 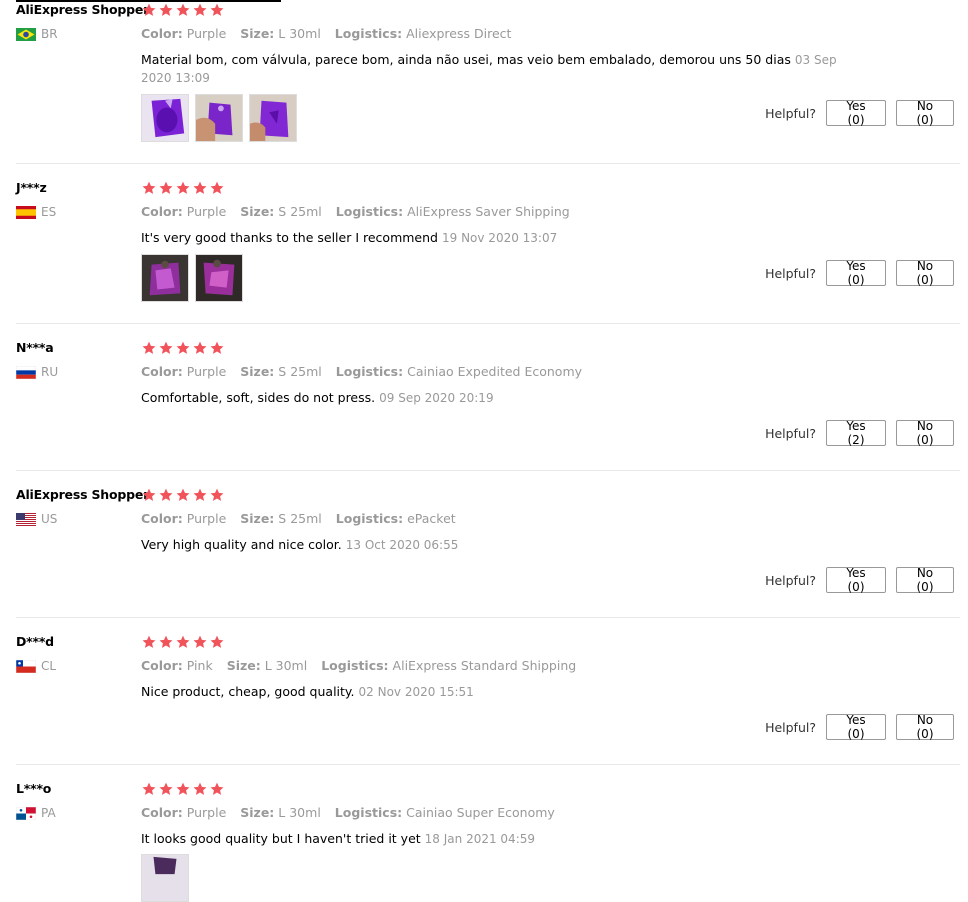 I want to click on color-value: Pink, so click(x=199, y=665).